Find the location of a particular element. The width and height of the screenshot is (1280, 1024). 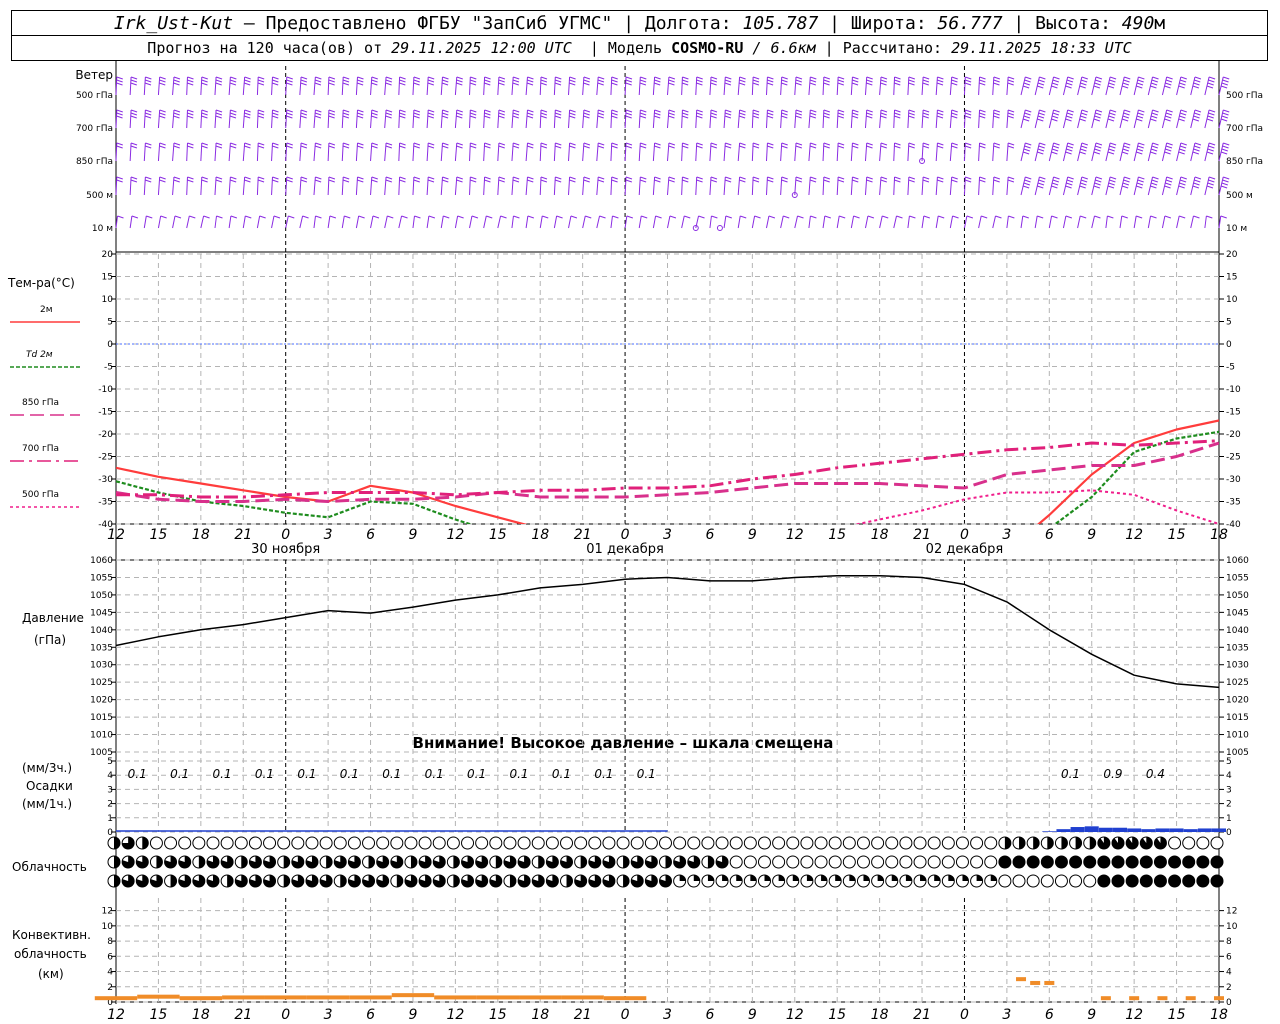

precip-period-value: 0.1 is located at coordinates (391, 774).